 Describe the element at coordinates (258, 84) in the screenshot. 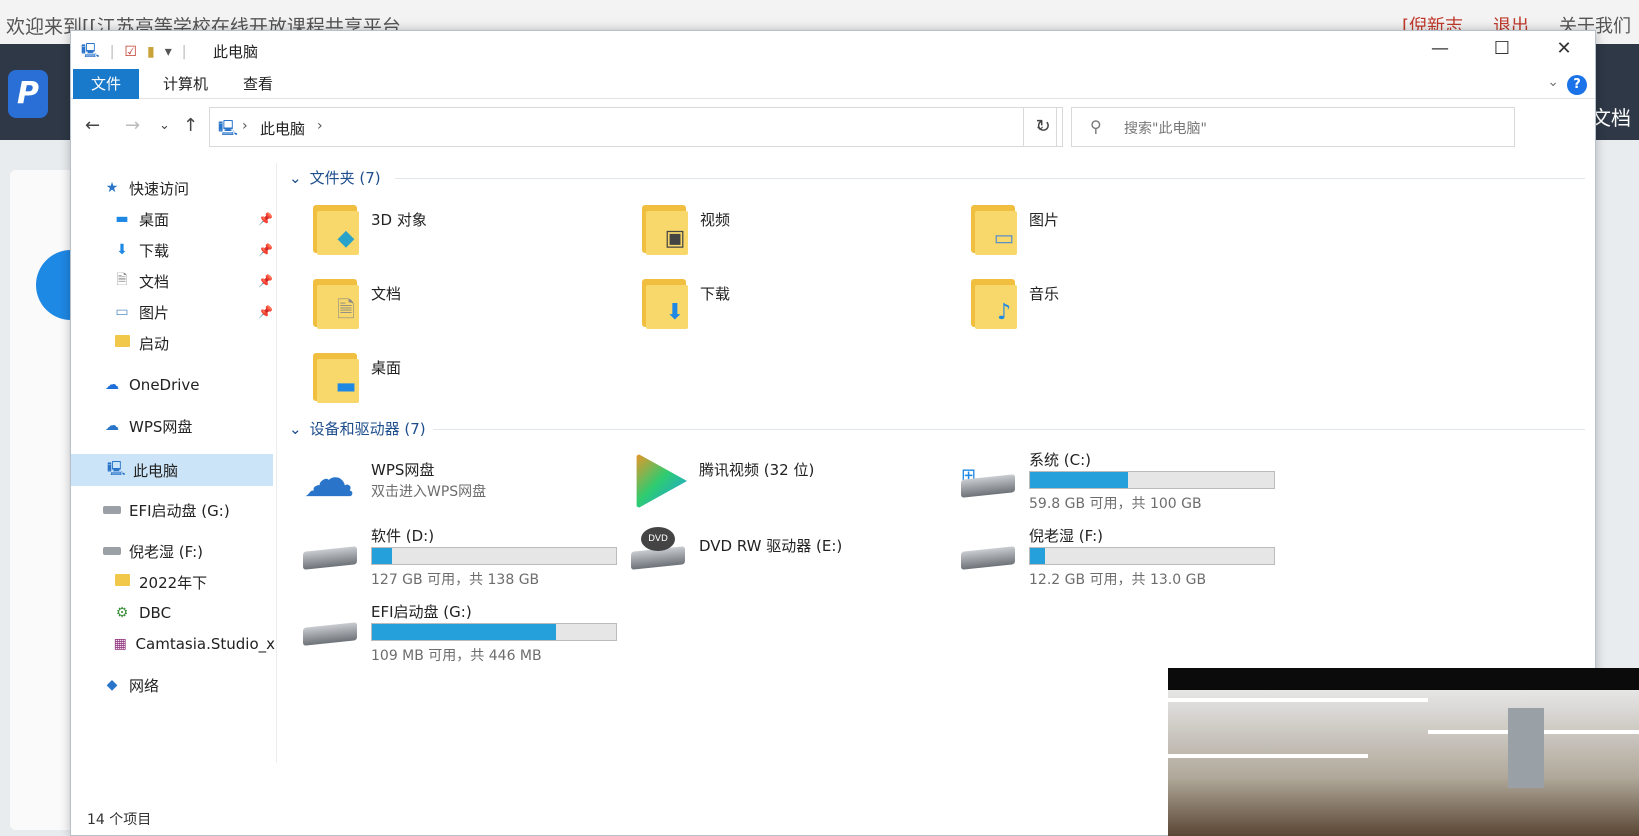

I see `tab-view: 查看` at that location.